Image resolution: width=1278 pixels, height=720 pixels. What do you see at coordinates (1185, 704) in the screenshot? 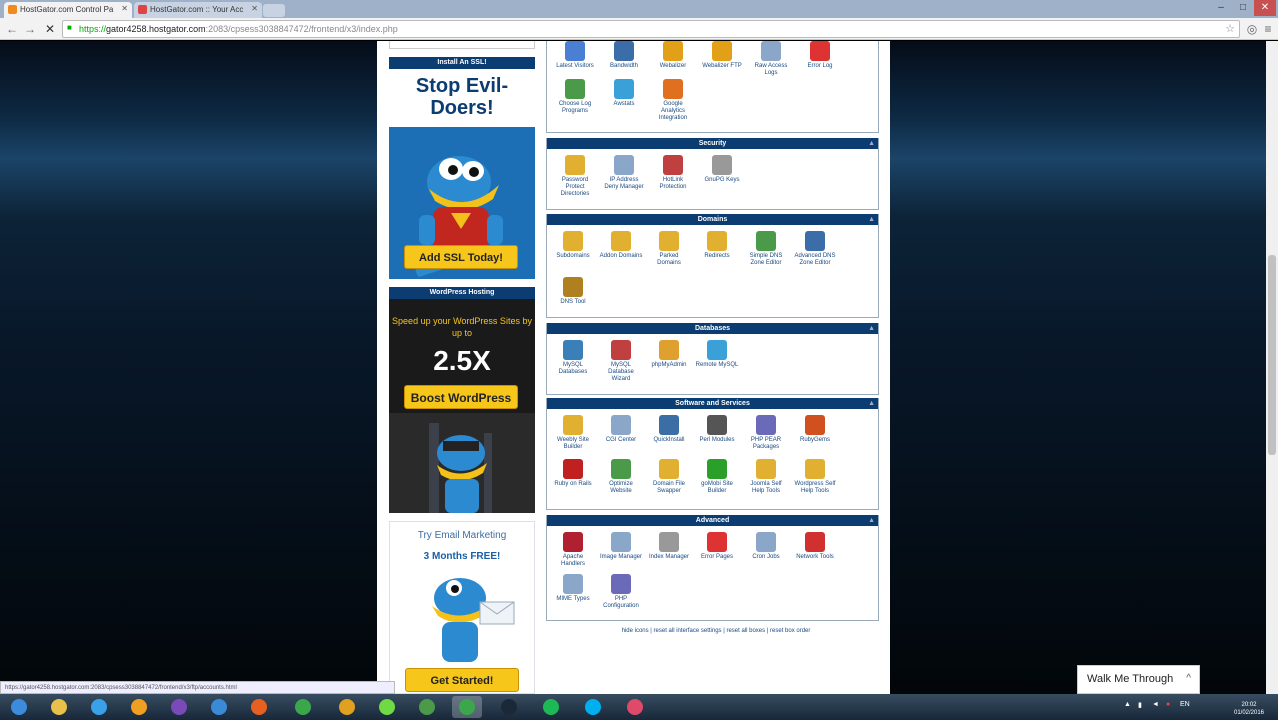
I see `language-icon: EN` at bounding box center [1185, 704].